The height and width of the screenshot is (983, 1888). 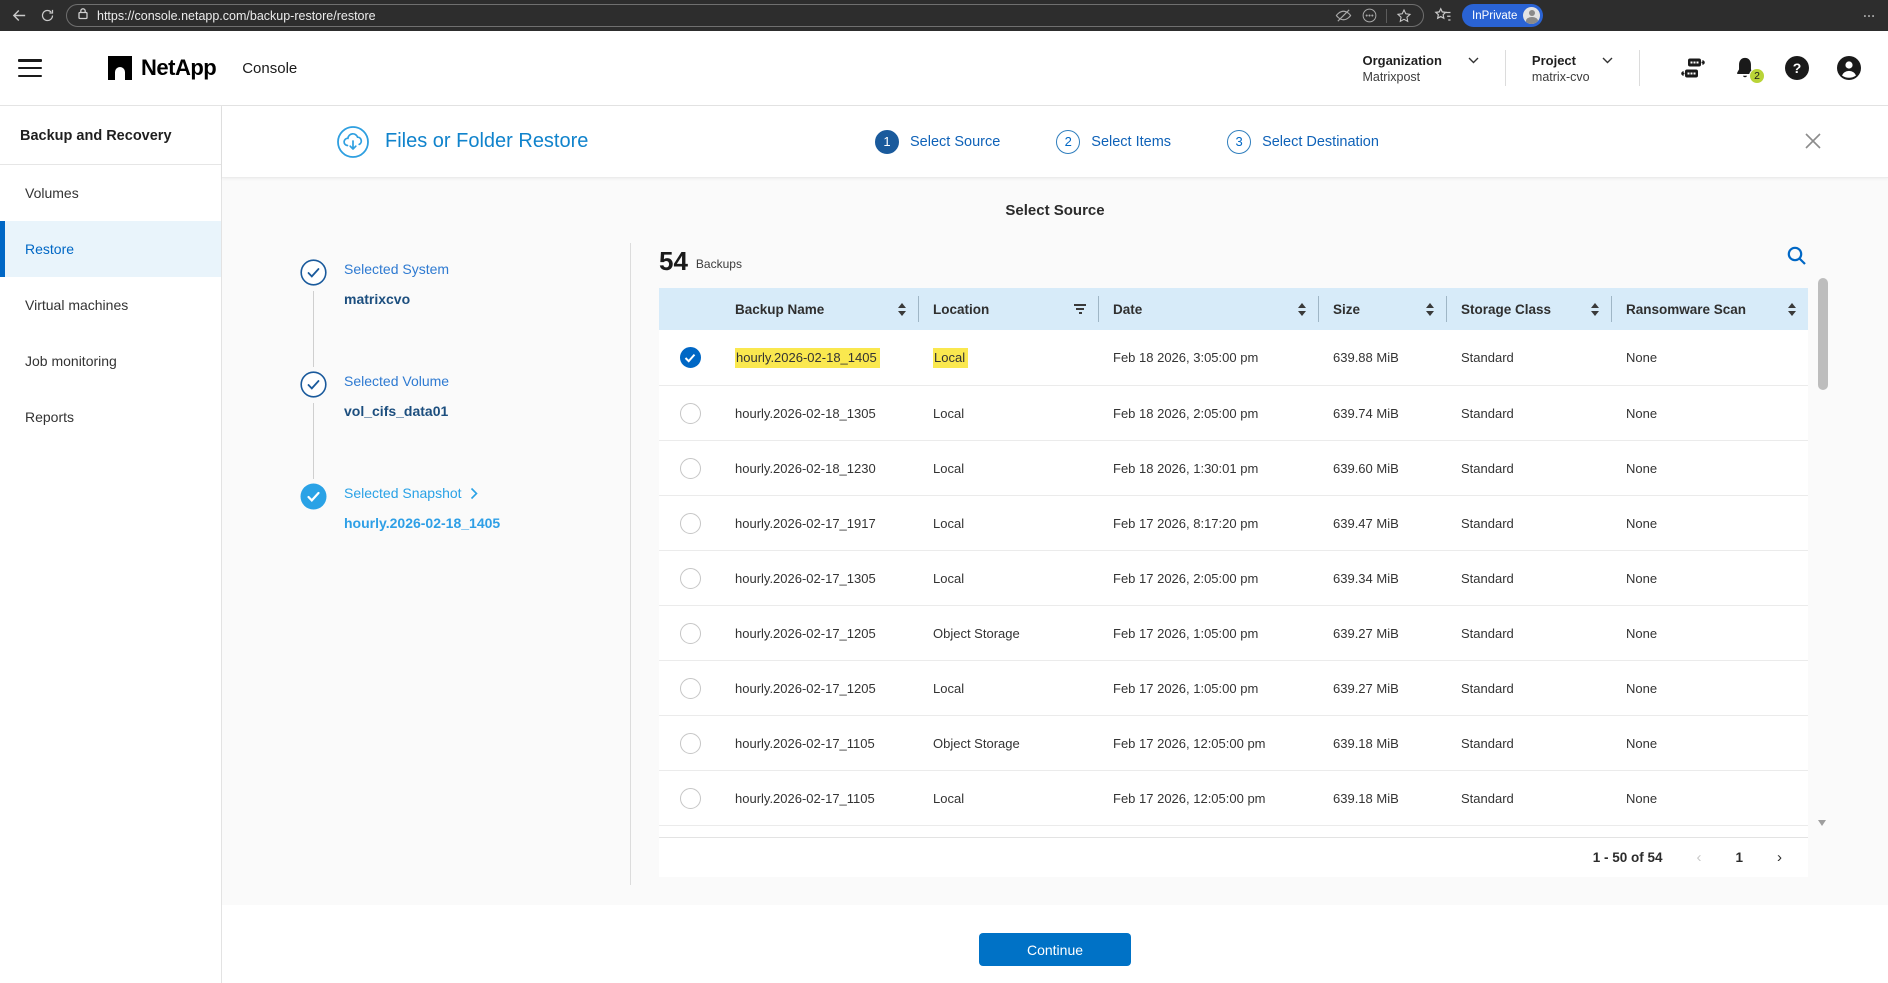 What do you see at coordinates (1186, 578) in the screenshot?
I see `date-cell: Feb 17 2026, 2:05:00 pm` at bounding box center [1186, 578].